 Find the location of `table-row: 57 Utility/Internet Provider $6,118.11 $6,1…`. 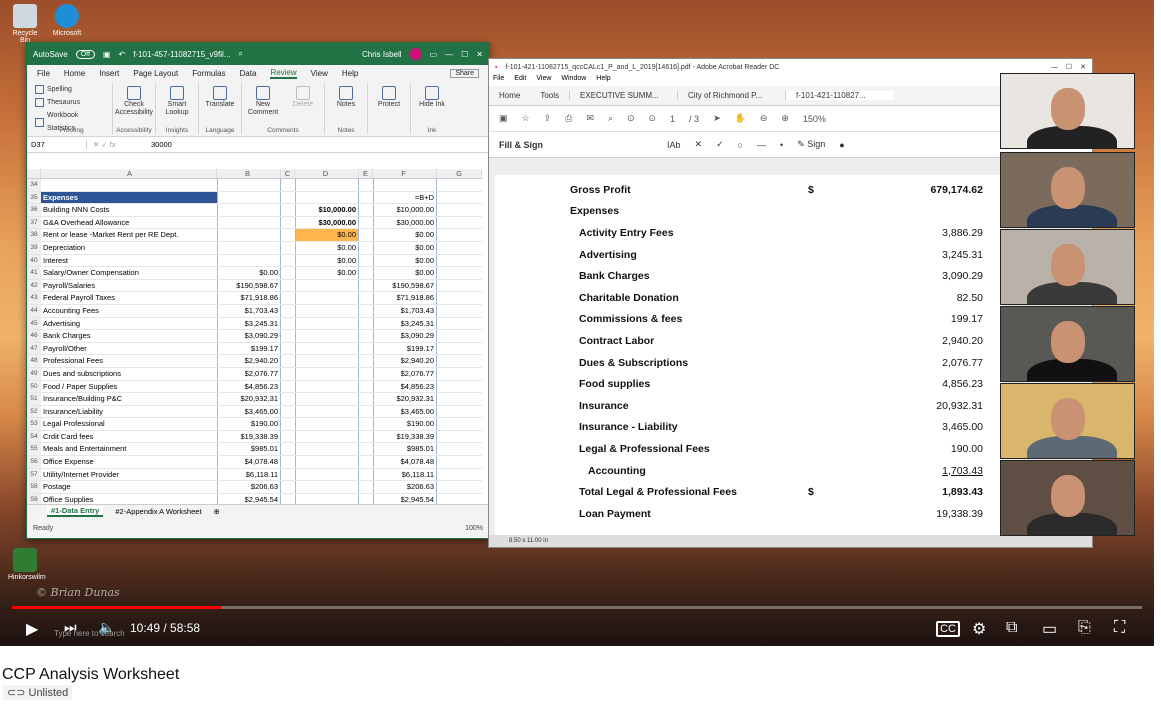

table-row: 57 Utility/Internet Provider $6,118.11 $6,1… is located at coordinates (254, 475).